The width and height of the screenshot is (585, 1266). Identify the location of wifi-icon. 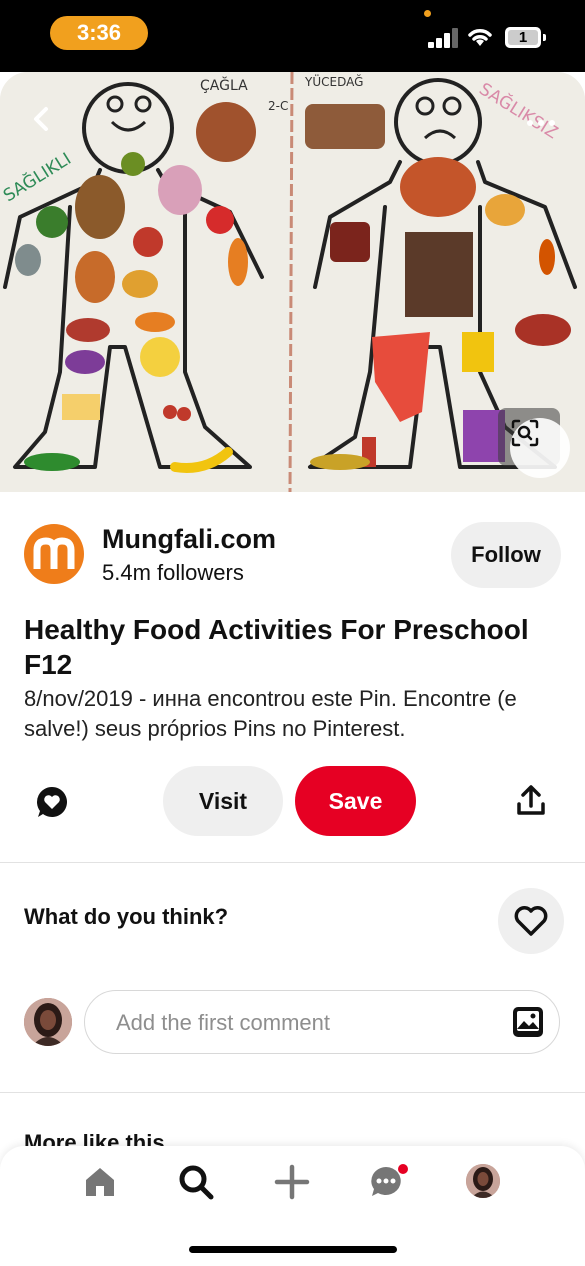
(480, 37).